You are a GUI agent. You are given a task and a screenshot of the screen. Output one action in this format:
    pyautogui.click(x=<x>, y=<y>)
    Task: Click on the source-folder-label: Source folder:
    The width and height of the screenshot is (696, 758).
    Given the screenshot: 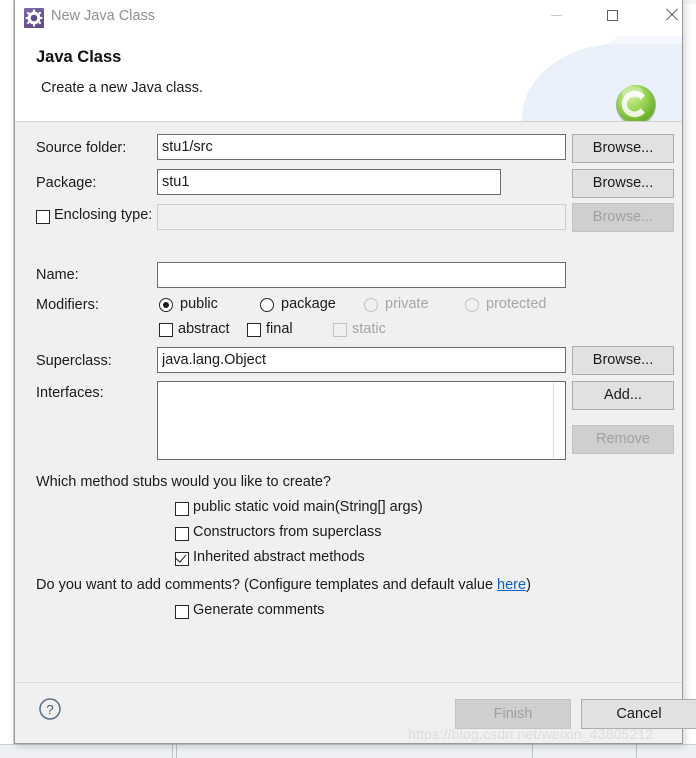 What is the action you would take?
    pyautogui.click(x=81, y=148)
    